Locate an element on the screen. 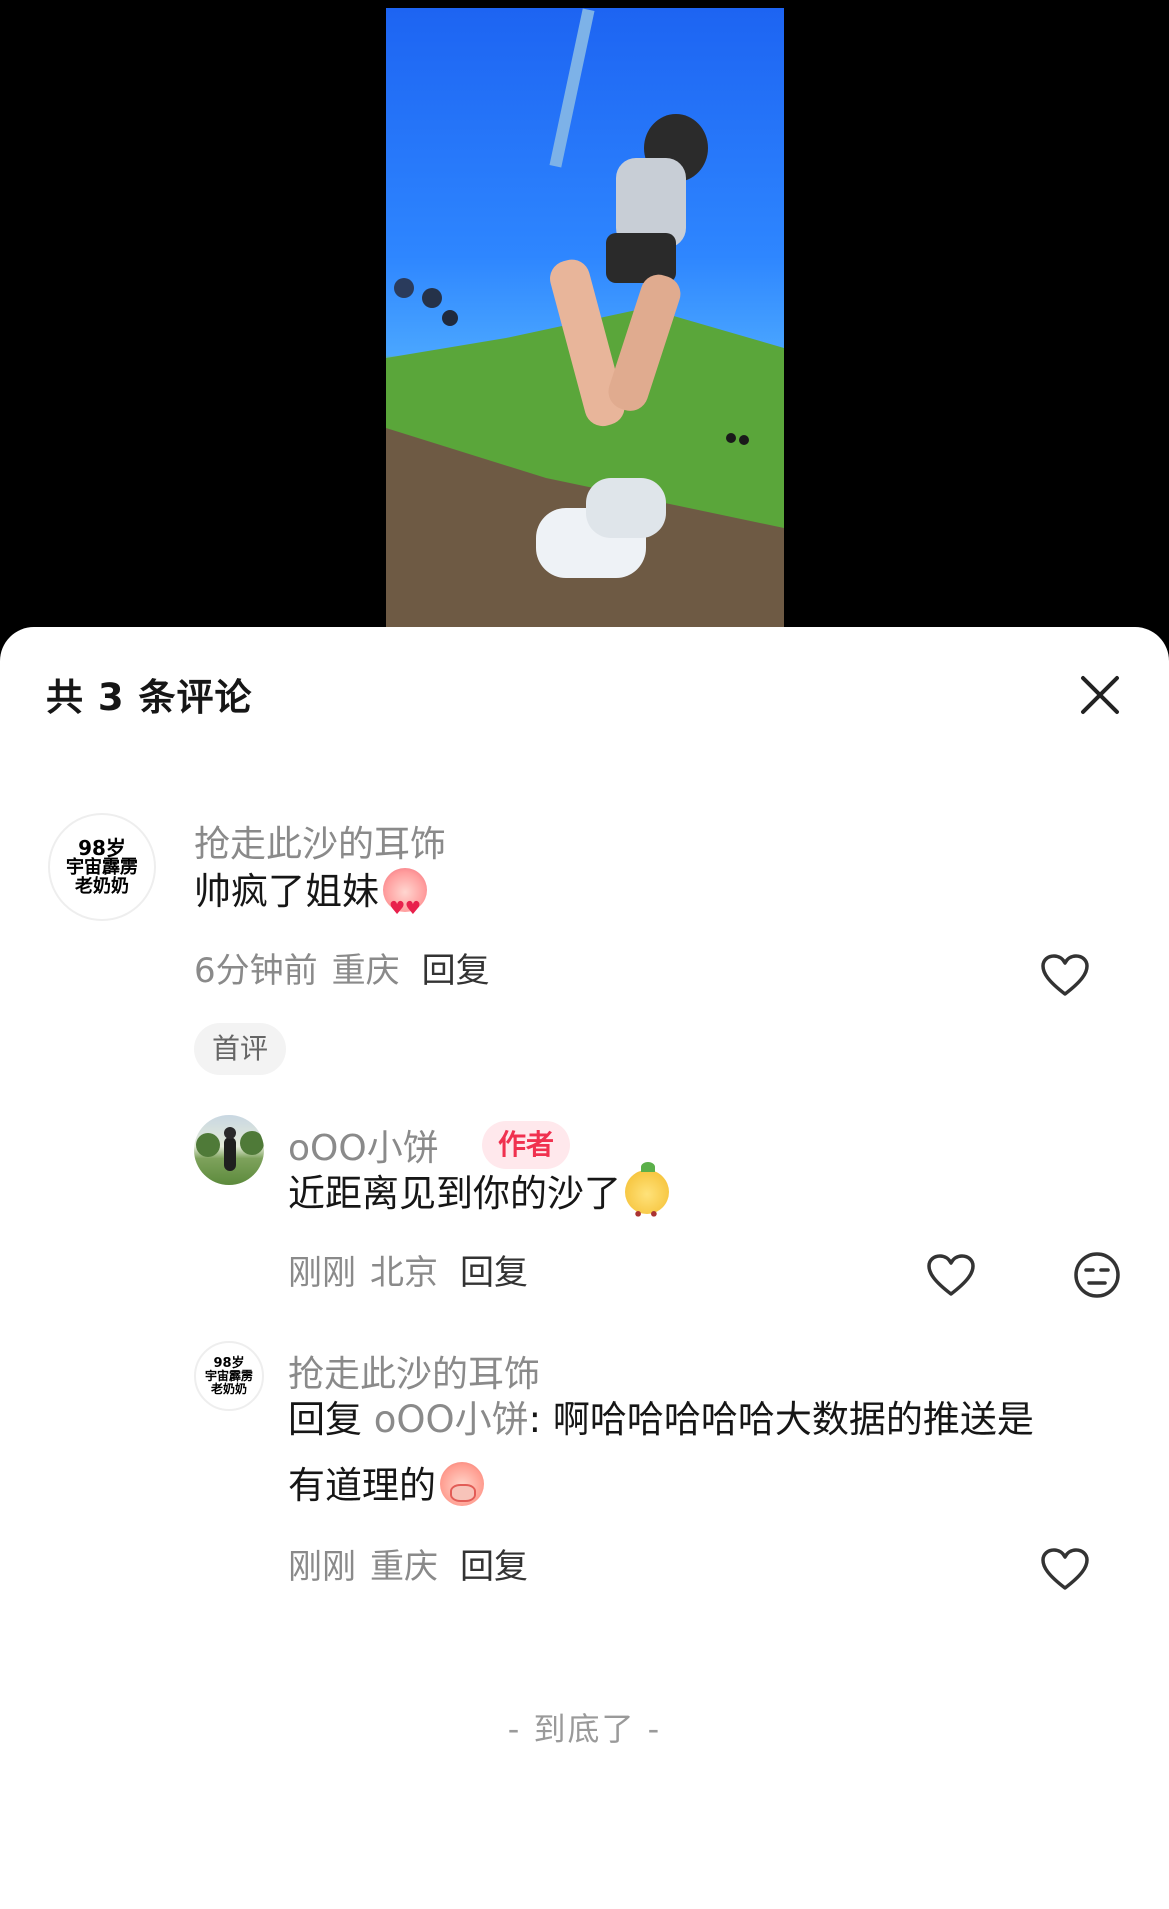 The image size is (1169, 1909). avatar-photo-image is located at coordinates (230, 1149).